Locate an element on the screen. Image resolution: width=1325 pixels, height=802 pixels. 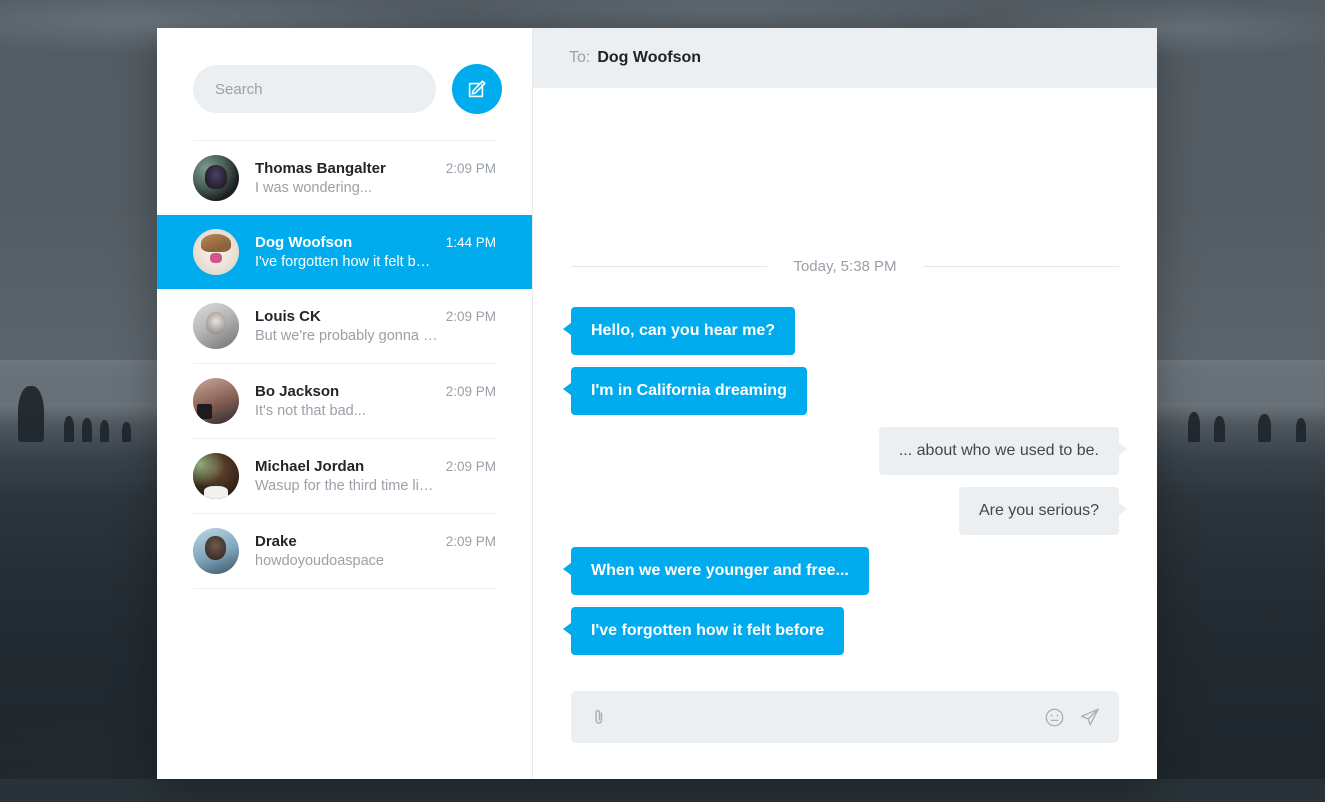
date-divider-line-left is located at coordinates (669, 266).